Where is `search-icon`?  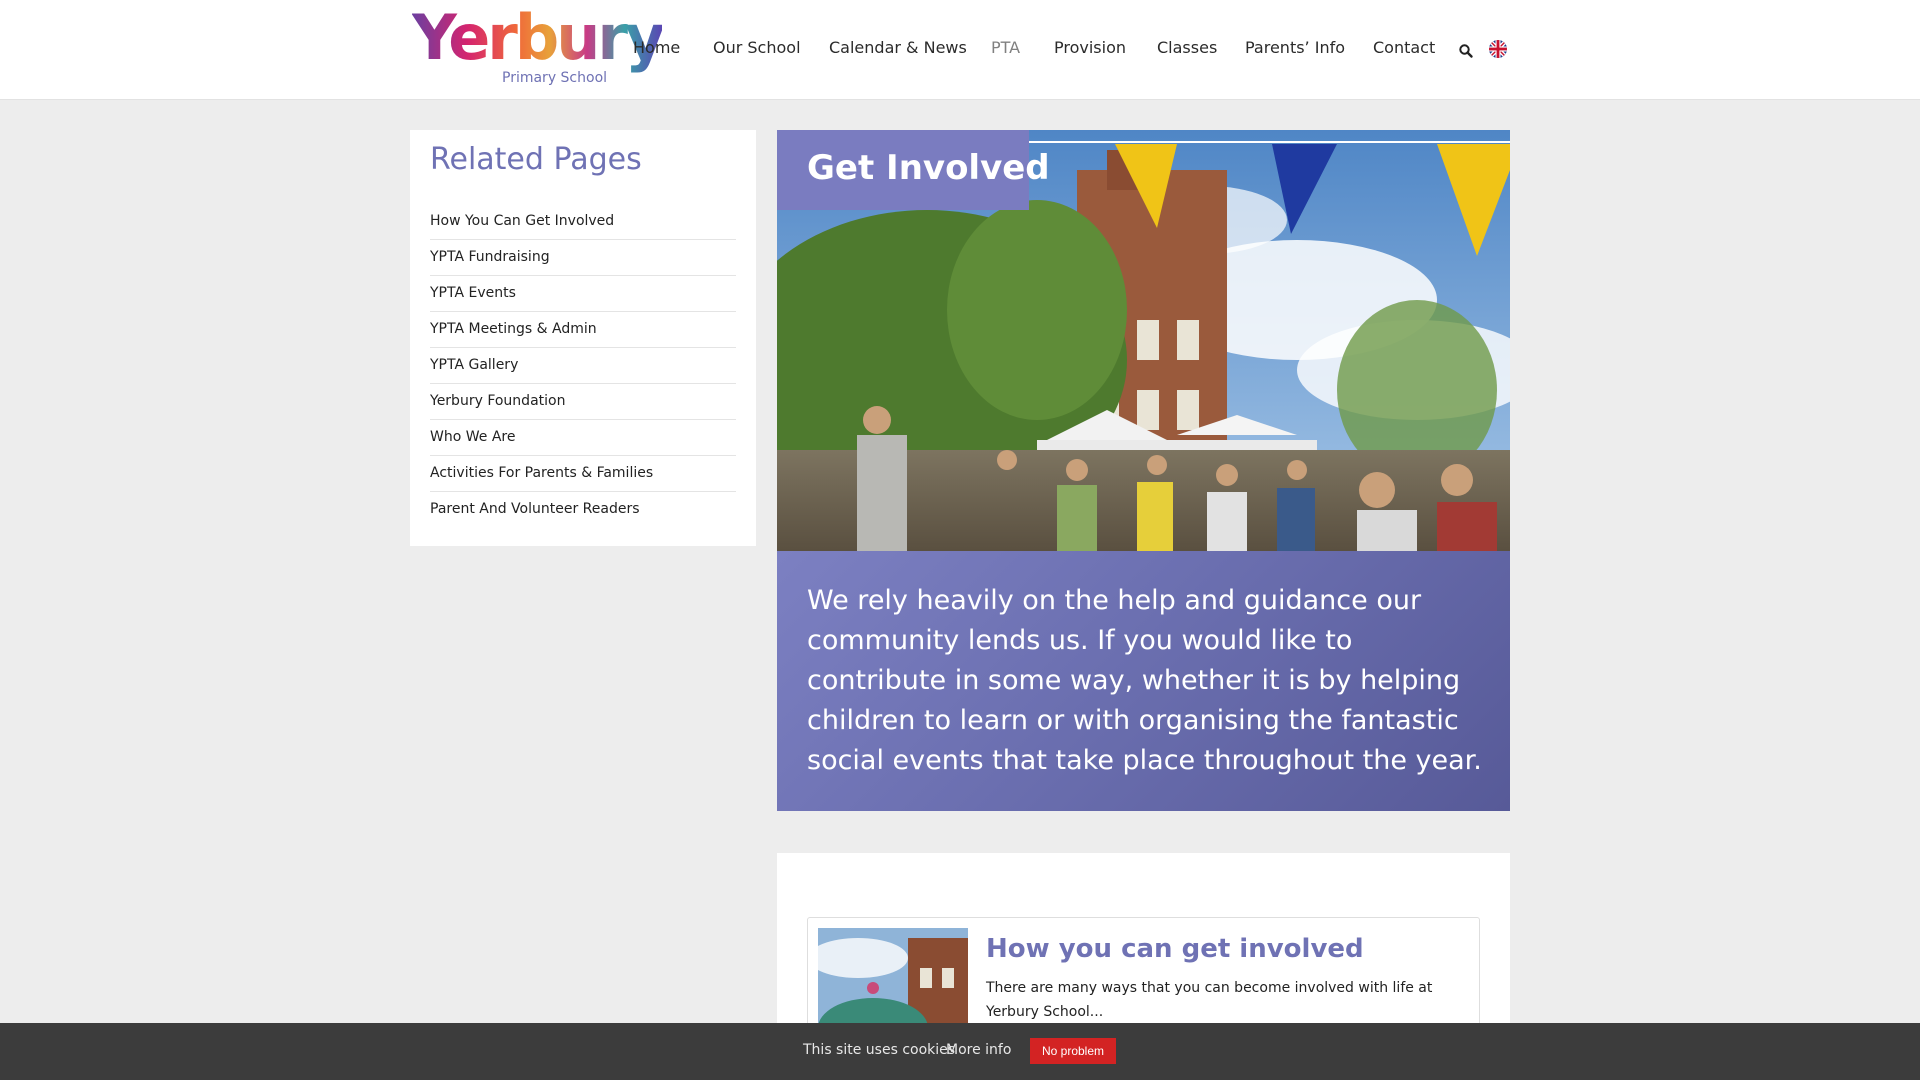 search-icon is located at coordinates (1466, 51).